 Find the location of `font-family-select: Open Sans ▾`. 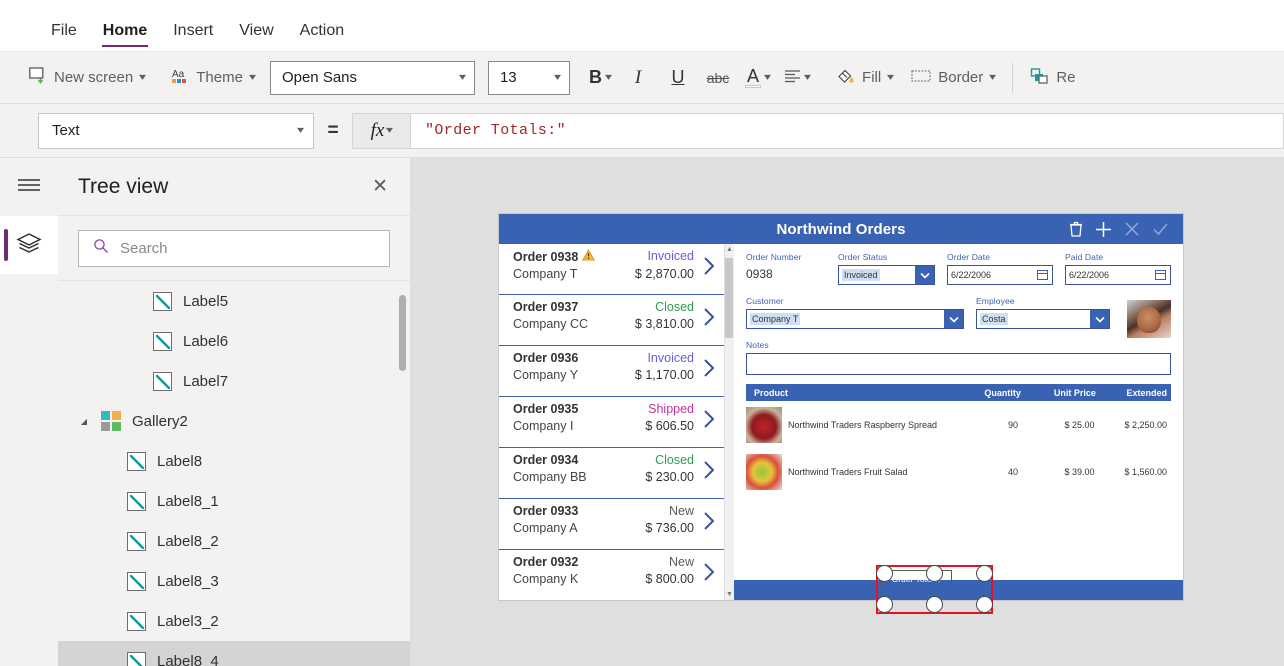

font-family-select: Open Sans ▾ is located at coordinates (372, 77).